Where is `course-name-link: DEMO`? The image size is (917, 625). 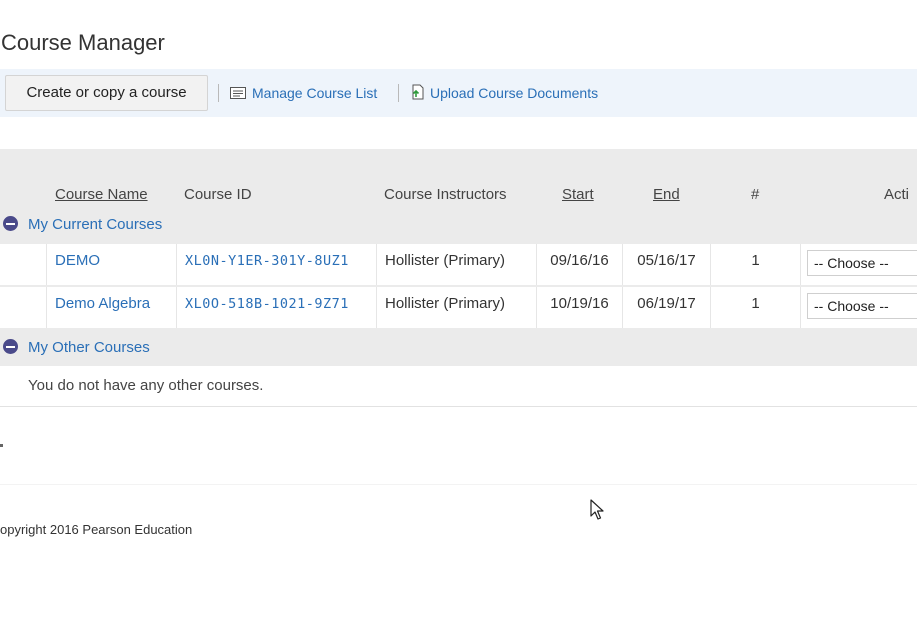
course-name-link: DEMO is located at coordinates (111, 264).